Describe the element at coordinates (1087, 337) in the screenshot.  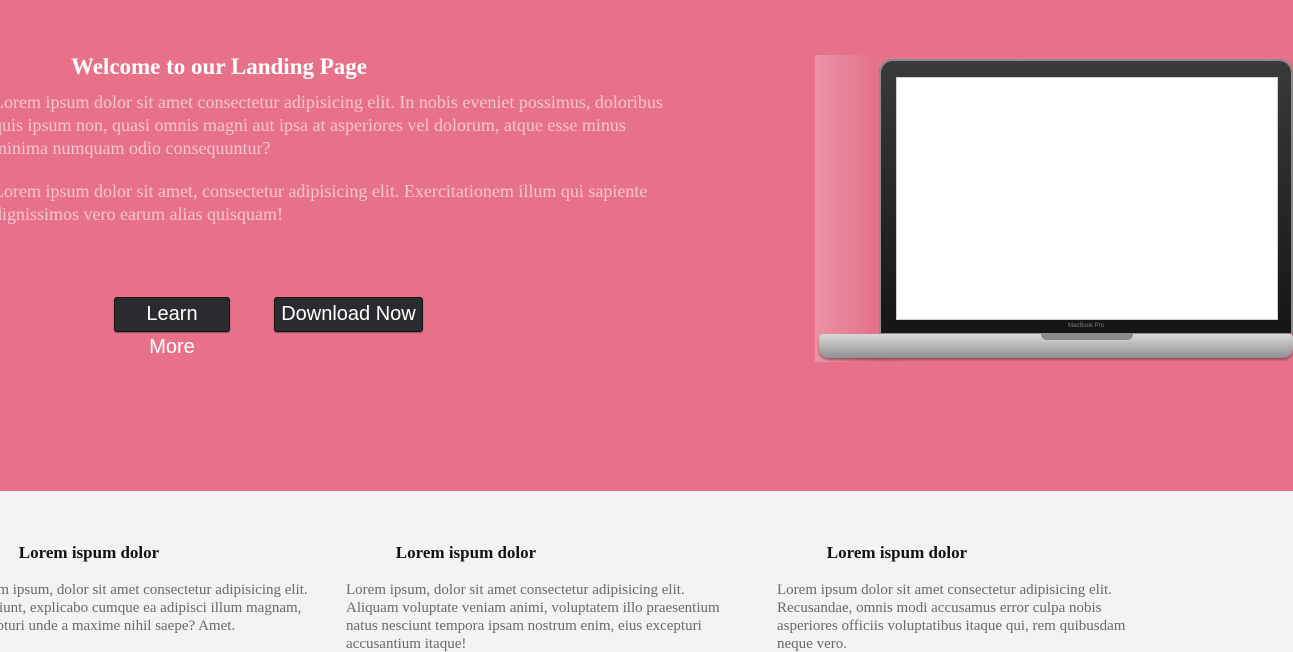
I see `laptop-notch` at that location.